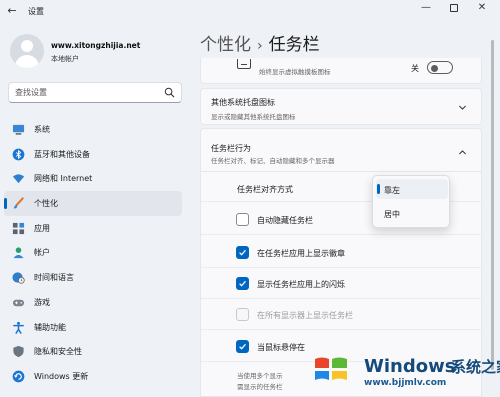 The width and height of the screenshot is (500, 397). What do you see at coordinates (225, 45) in the screenshot?
I see `breadcrumb-parent: 个性化` at bounding box center [225, 45].